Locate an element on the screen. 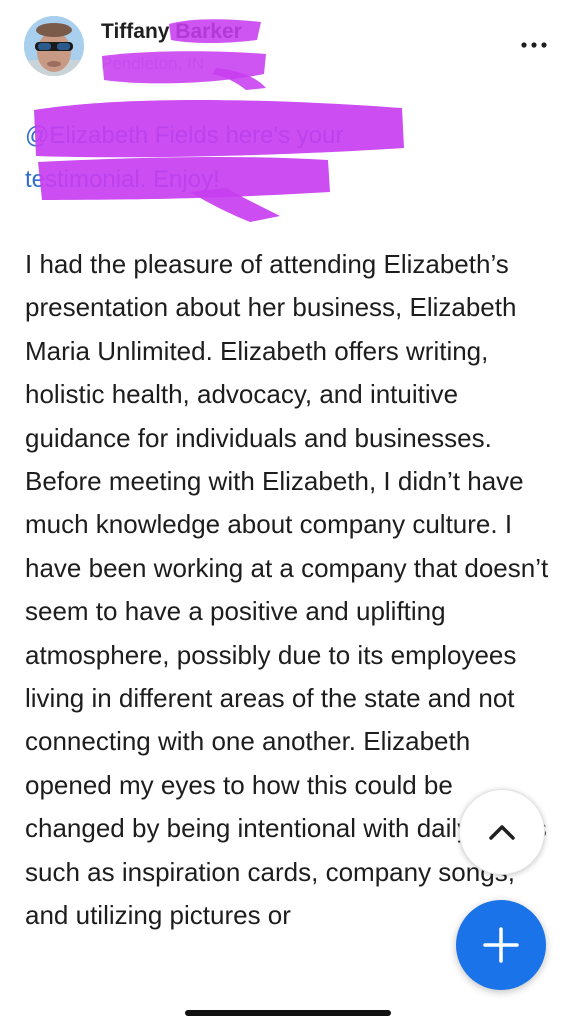  scroll-to-top-button is located at coordinates (502, 832).